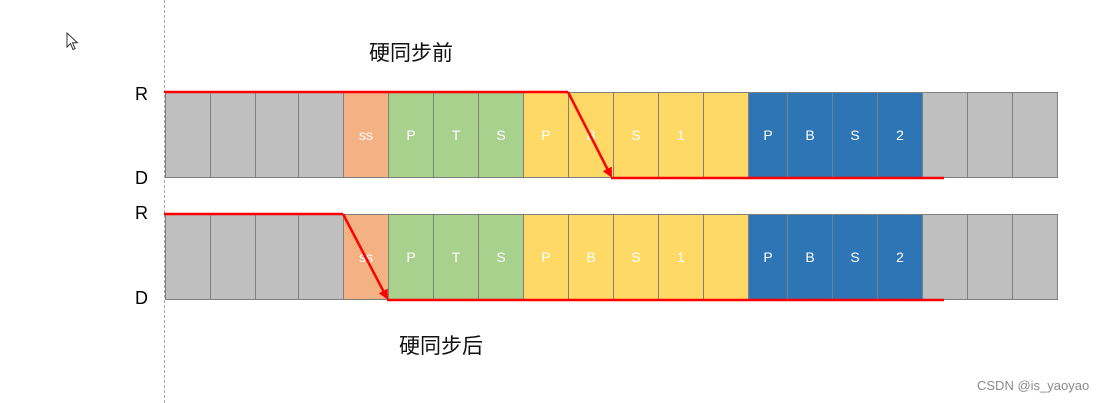 This screenshot has width=1111, height=403. I want to click on edge-arrow-after, so click(365, 256).